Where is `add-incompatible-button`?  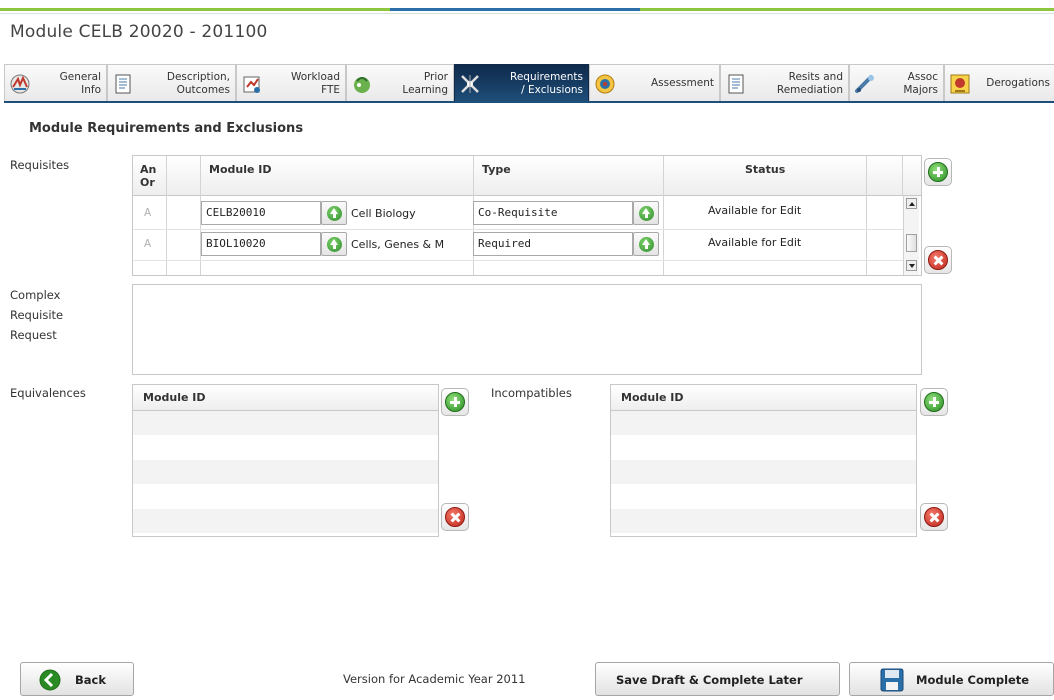
add-incompatible-button is located at coordinates (934, 402).